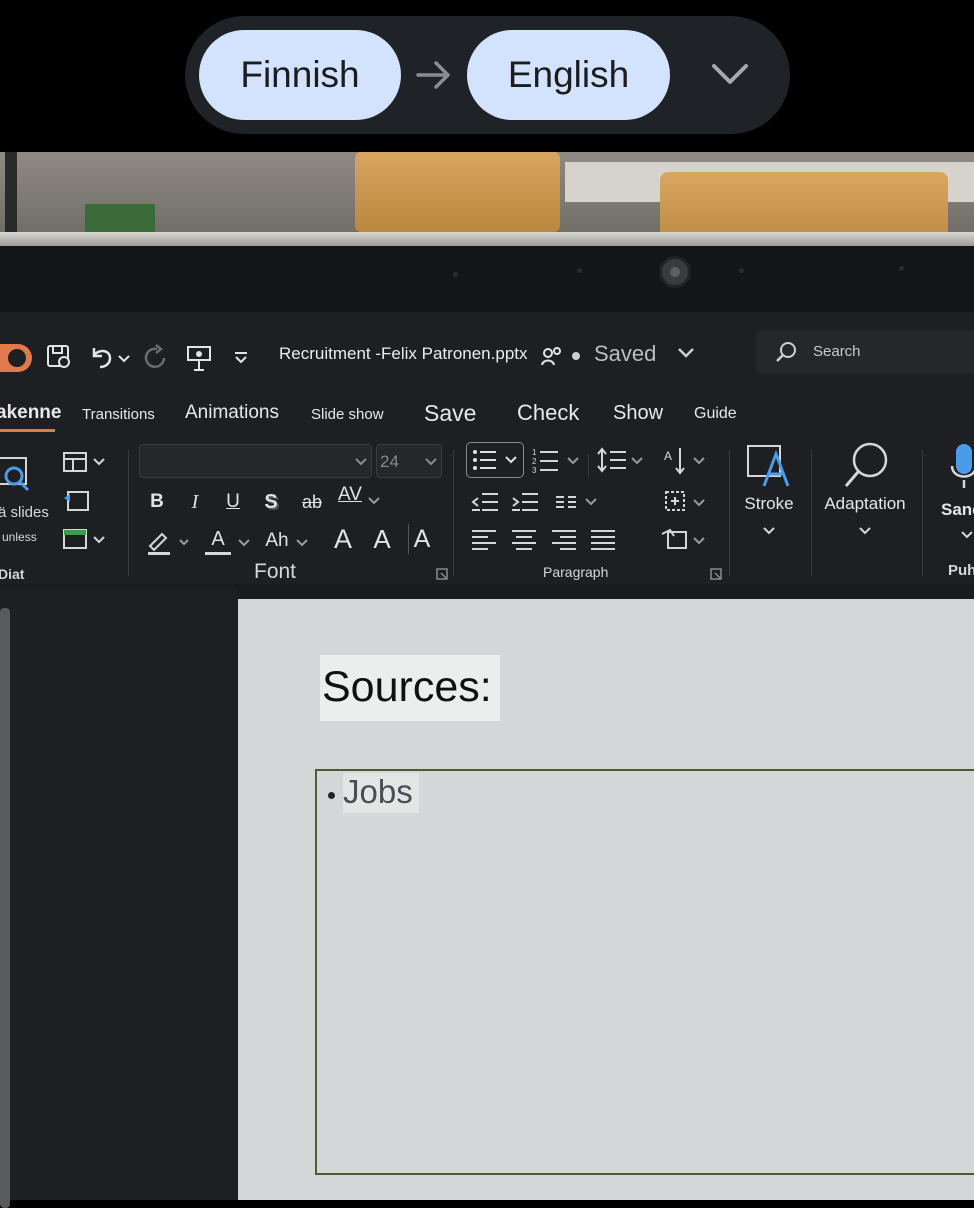  I want to click on underline-button: U, so click(233, 502).